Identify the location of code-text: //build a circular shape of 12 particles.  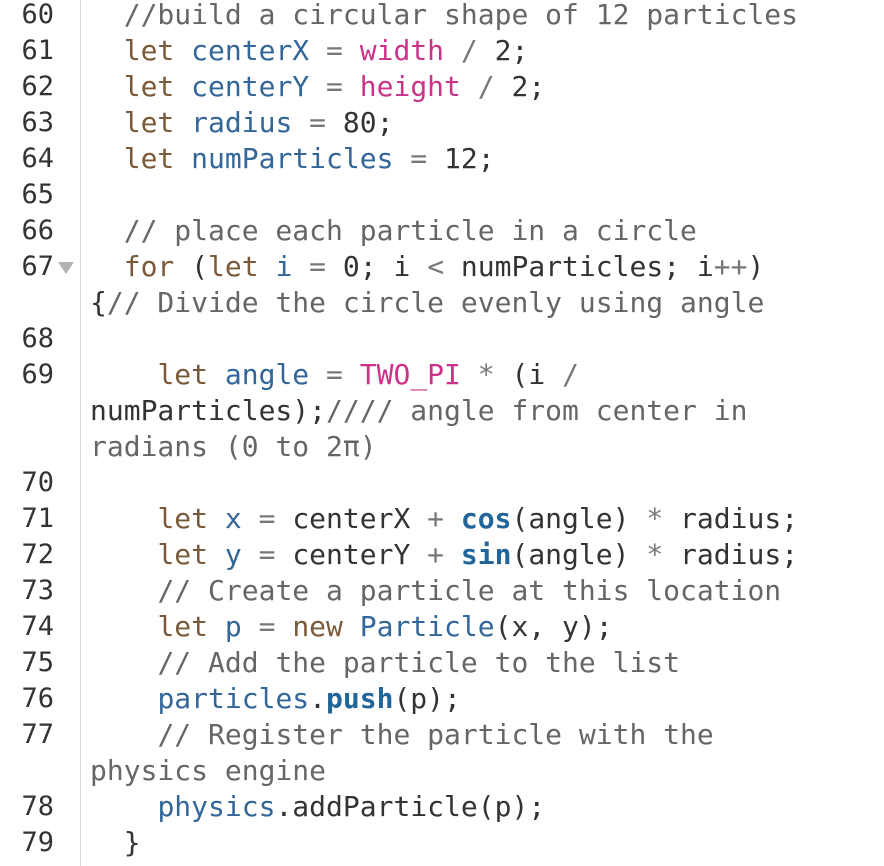
(483, 16).